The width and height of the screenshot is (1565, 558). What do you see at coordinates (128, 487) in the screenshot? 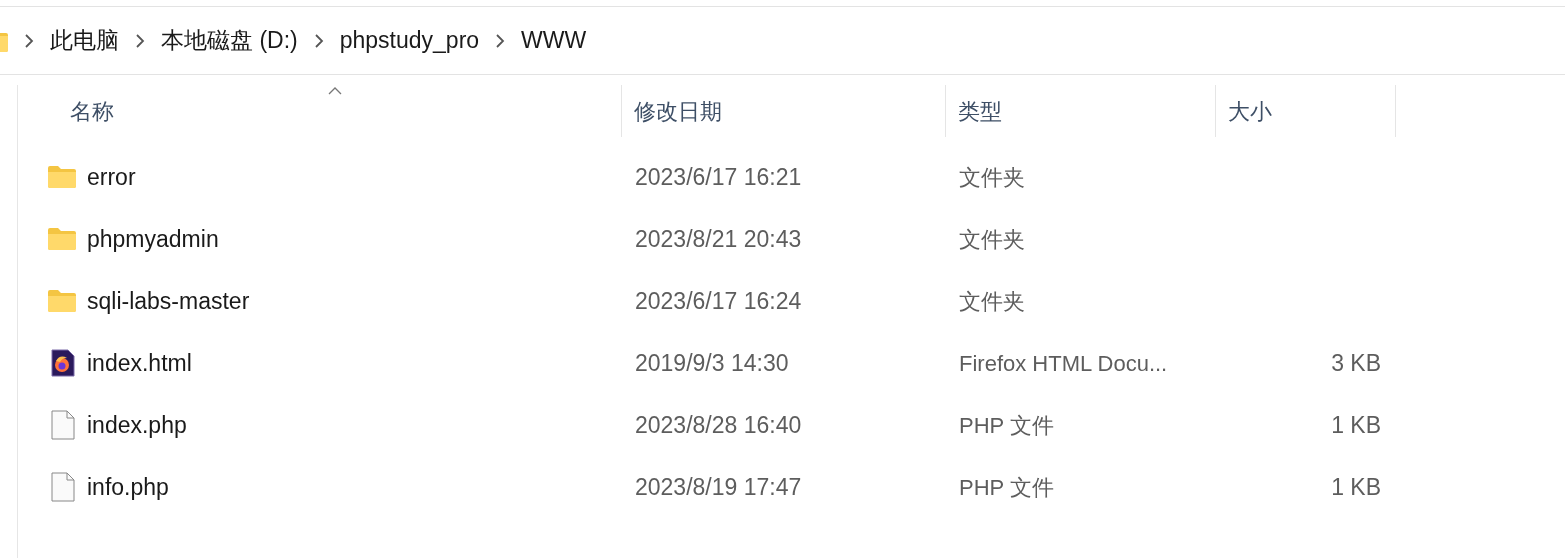
I see `file-name: info.php` at bounding box center [128, 487].